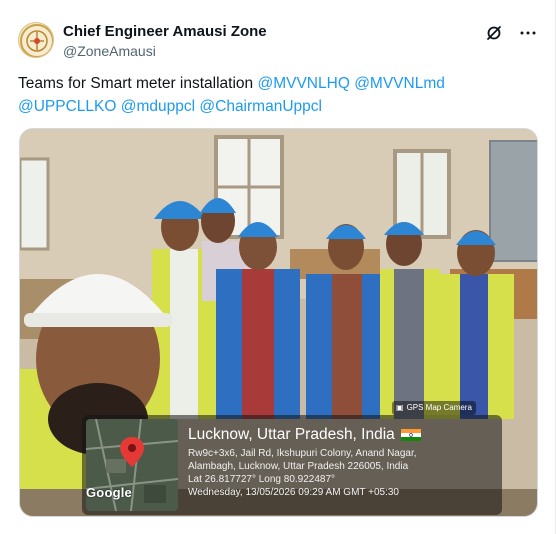 This screenshot has width=556, height=534. I want to click on tweet-text-body: Teams for Smart meter installation, so click(138, 83).